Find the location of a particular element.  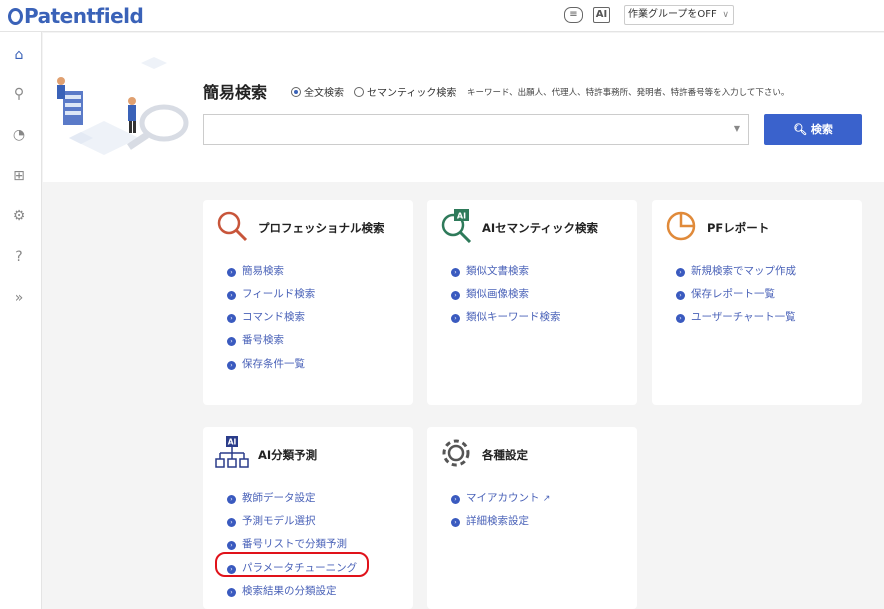

link-simple-search: › 簡易検索 is located at coordinates (255, 270).